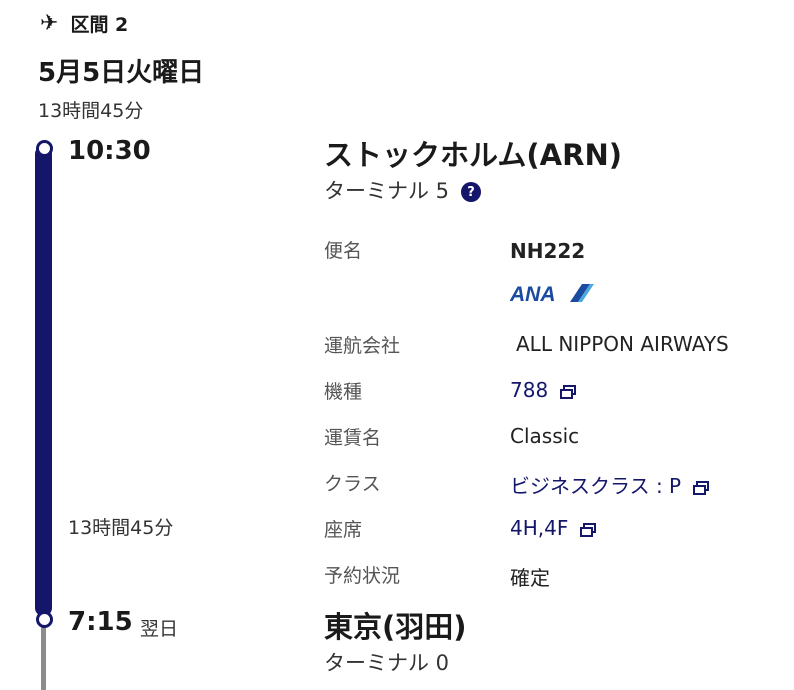 The width and height of the screenshot is (794, 690). I want to click on operator-value: ALL NIPPON AIRWAYS, so click(622, 344).